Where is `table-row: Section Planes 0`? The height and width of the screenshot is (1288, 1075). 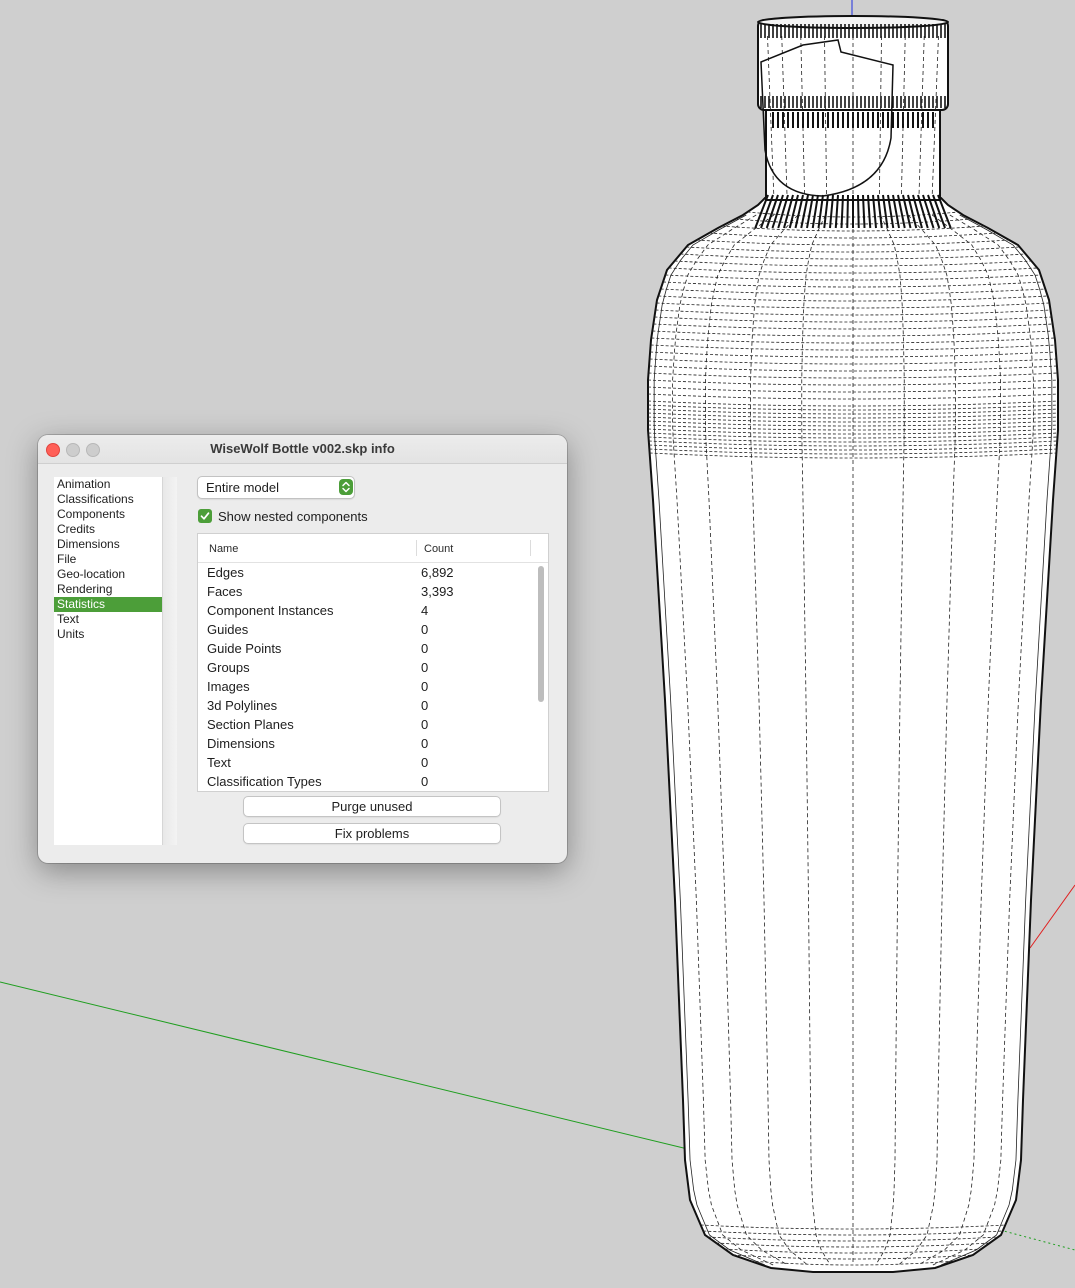
table-row: Section Planes 0 is located at coordinates (366, 724).